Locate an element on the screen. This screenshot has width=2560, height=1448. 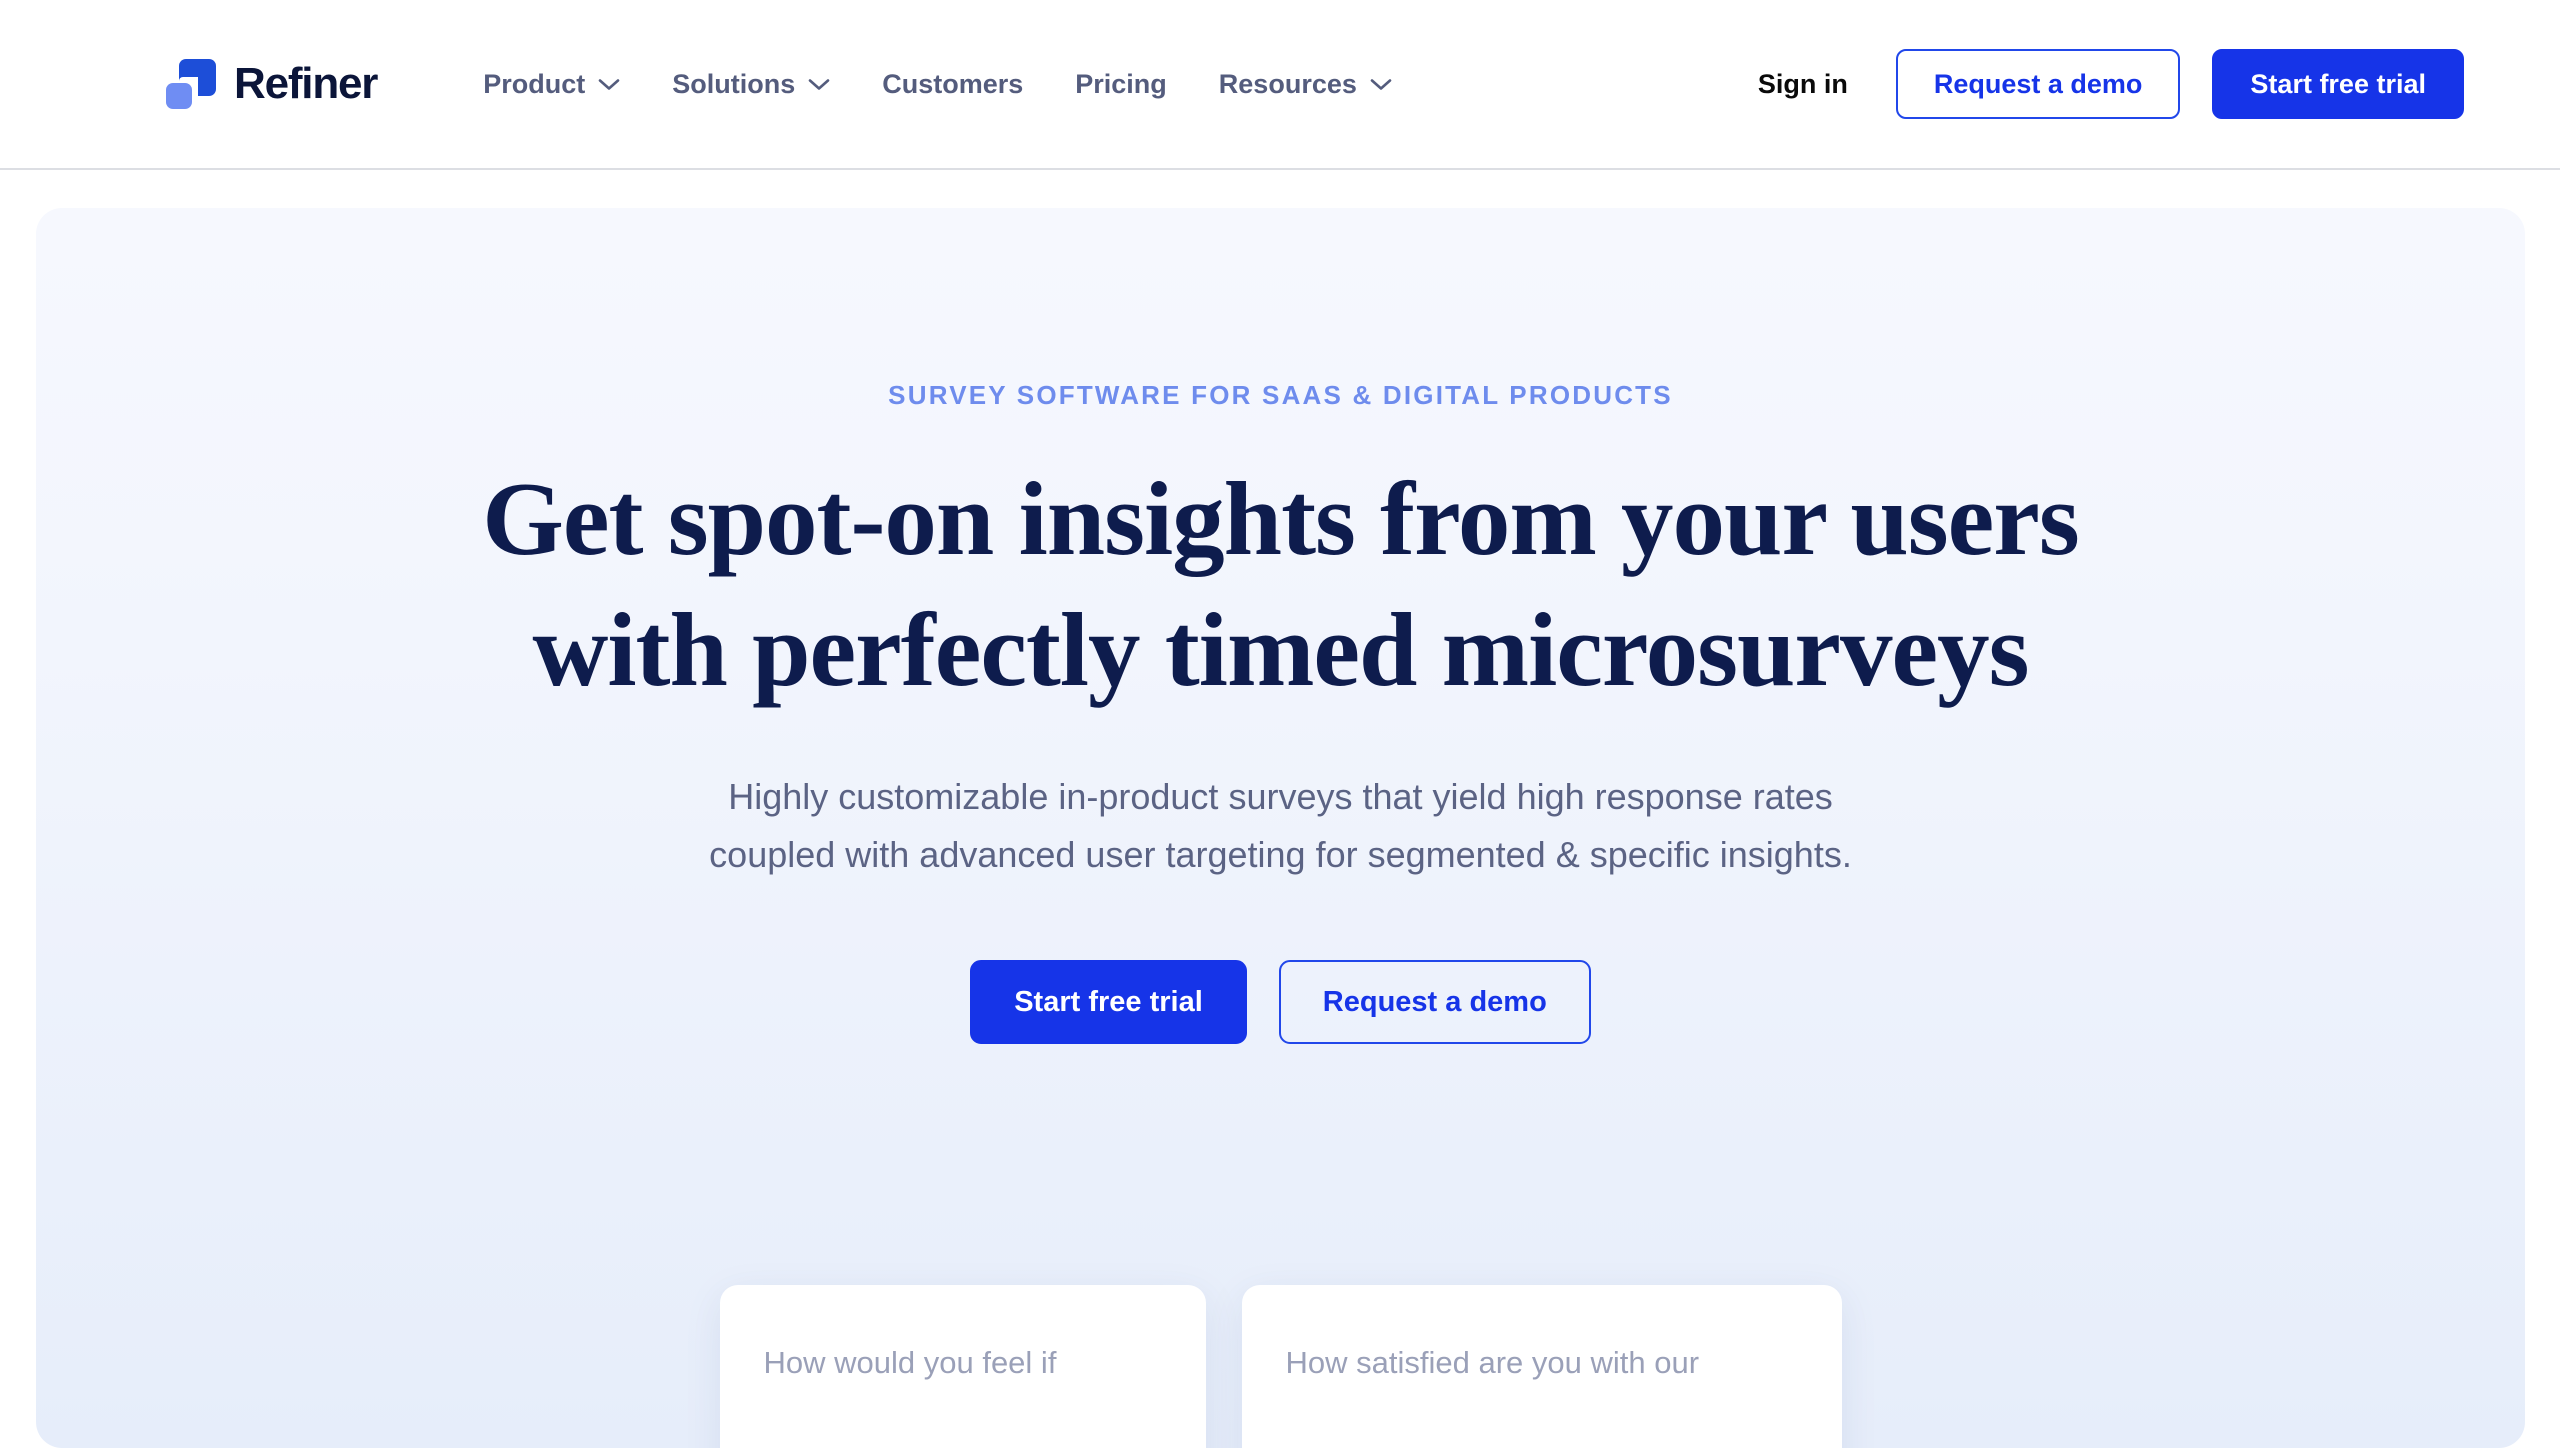
hero-start-free-trial-button: Start free trial is located at coordinates (1108, 1002).